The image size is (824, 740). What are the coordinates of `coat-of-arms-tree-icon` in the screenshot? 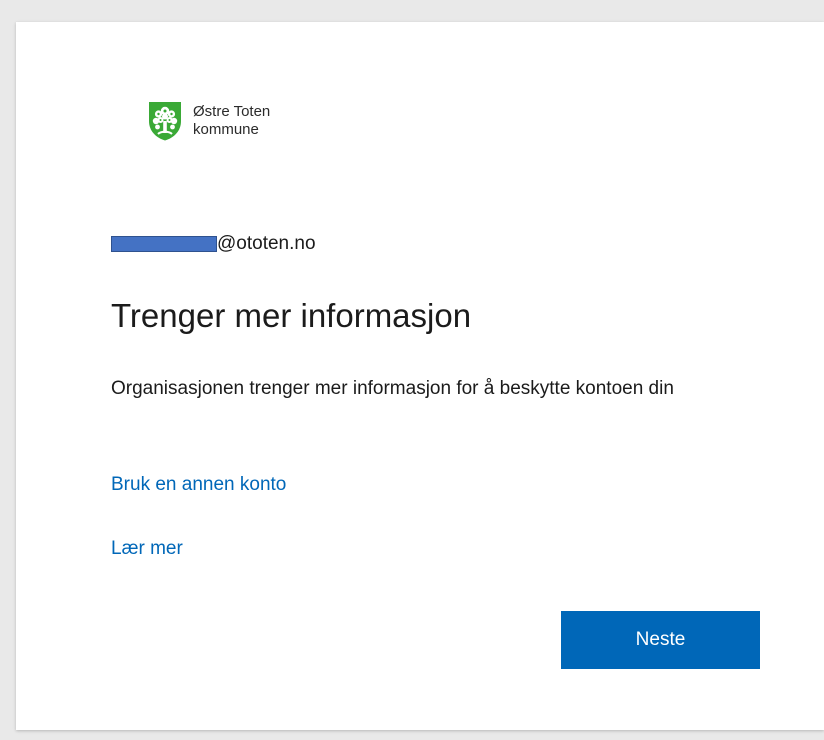 It's located at (165, 121).